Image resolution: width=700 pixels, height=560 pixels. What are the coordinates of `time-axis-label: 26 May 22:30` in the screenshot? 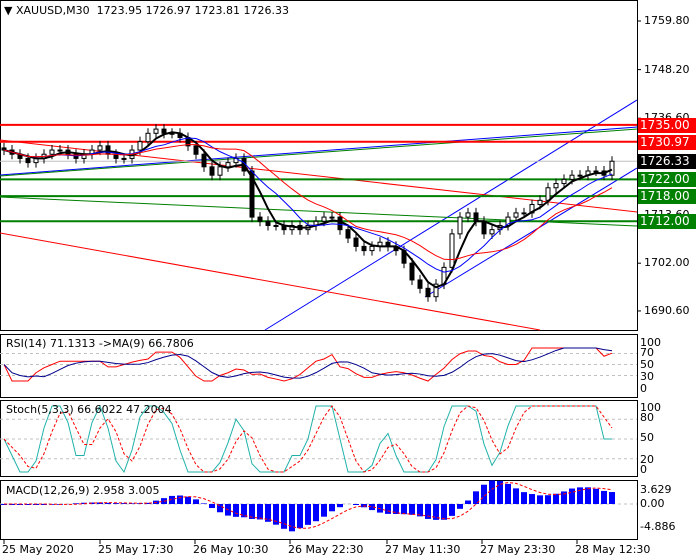 It's located at (326, 549).